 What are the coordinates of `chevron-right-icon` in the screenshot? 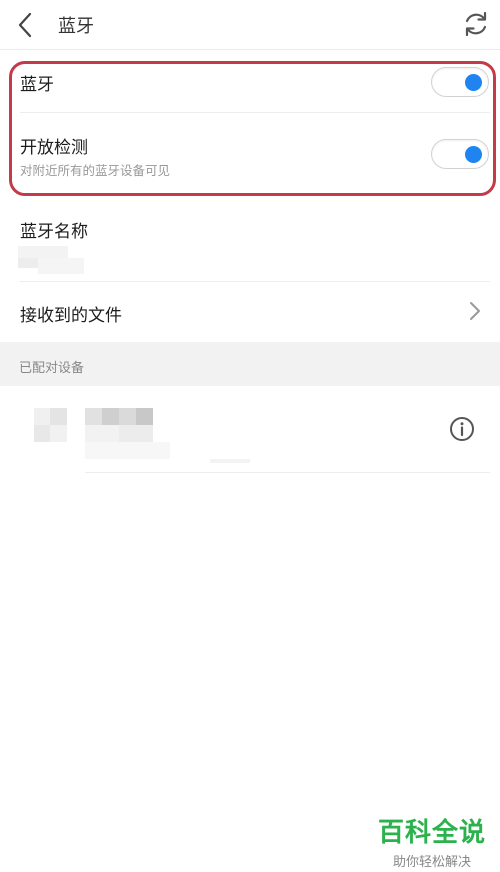 It's located at (475, 311).